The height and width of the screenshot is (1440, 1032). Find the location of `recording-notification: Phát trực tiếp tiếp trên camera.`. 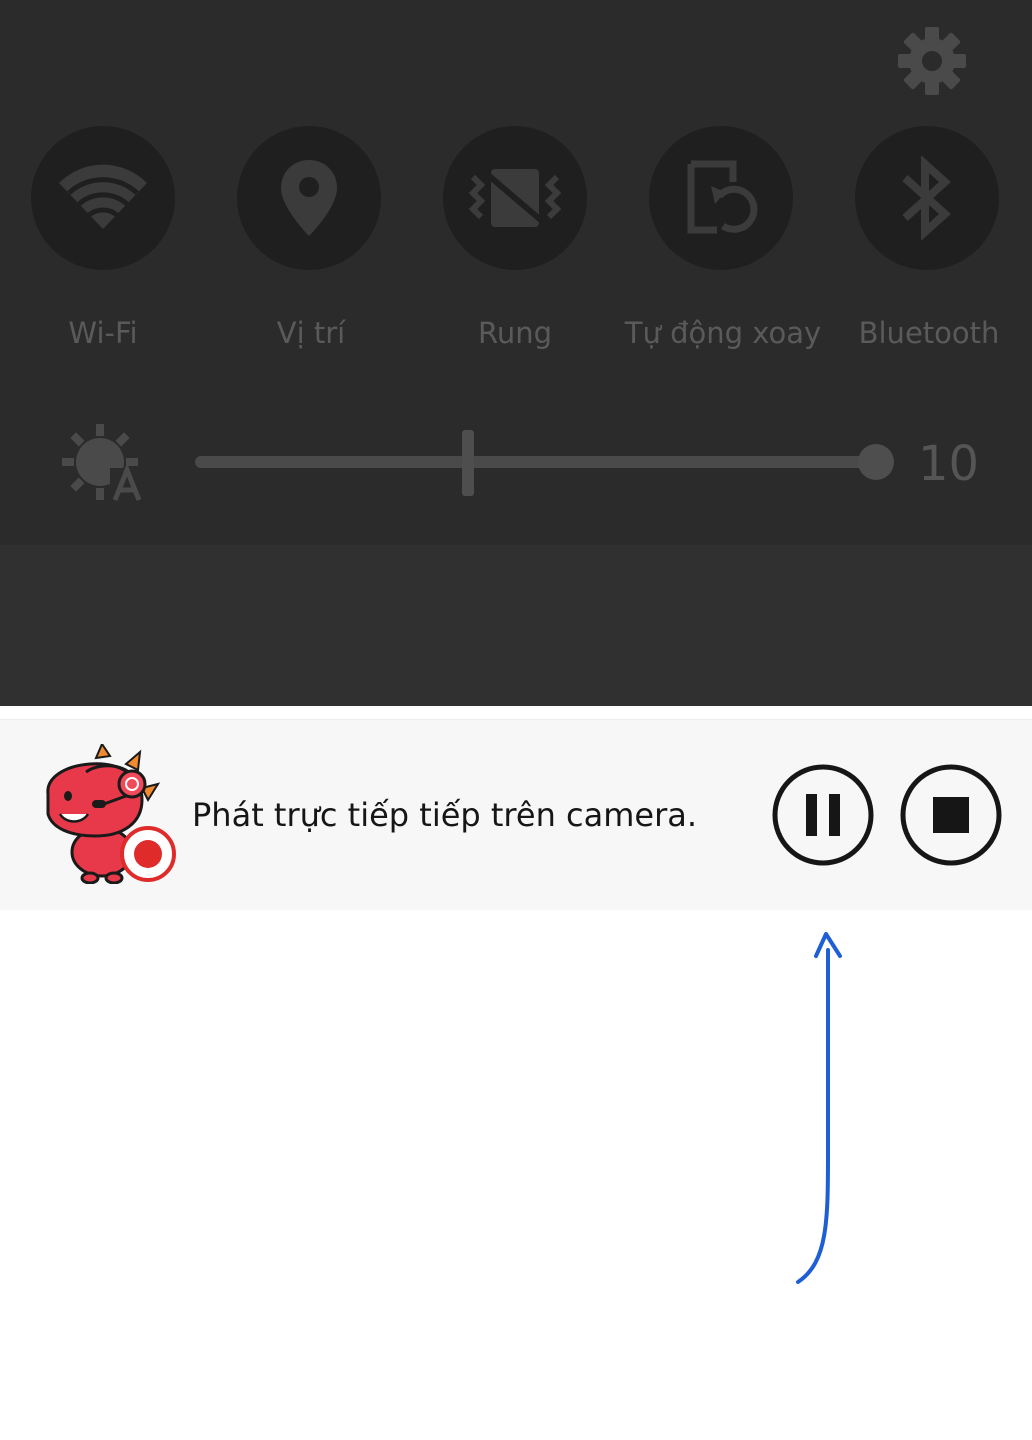

recording-notification: Phát trực tiếp tiếp trên camera. is located at coordinates (516, 814).